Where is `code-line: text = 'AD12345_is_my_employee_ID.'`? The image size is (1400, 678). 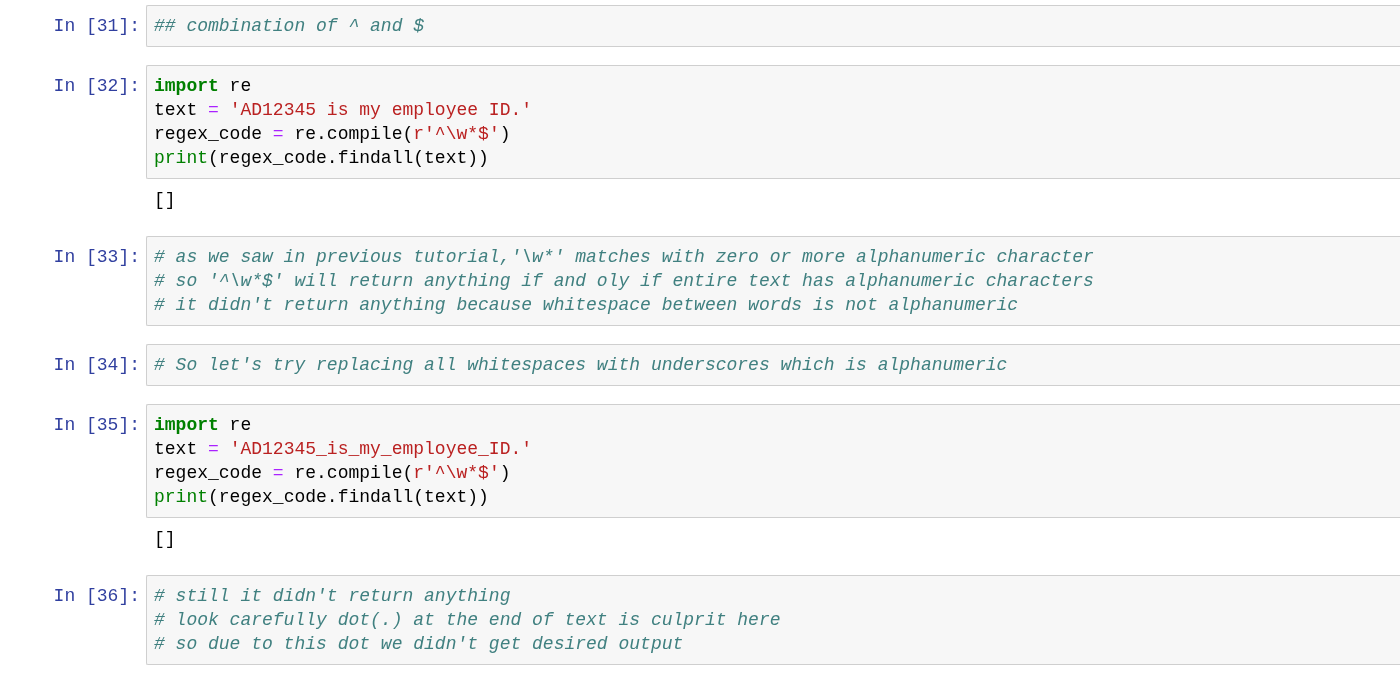
code-line: text = 'AD12345_is_my_employee_ID.' is located at coordinates (343, 449).